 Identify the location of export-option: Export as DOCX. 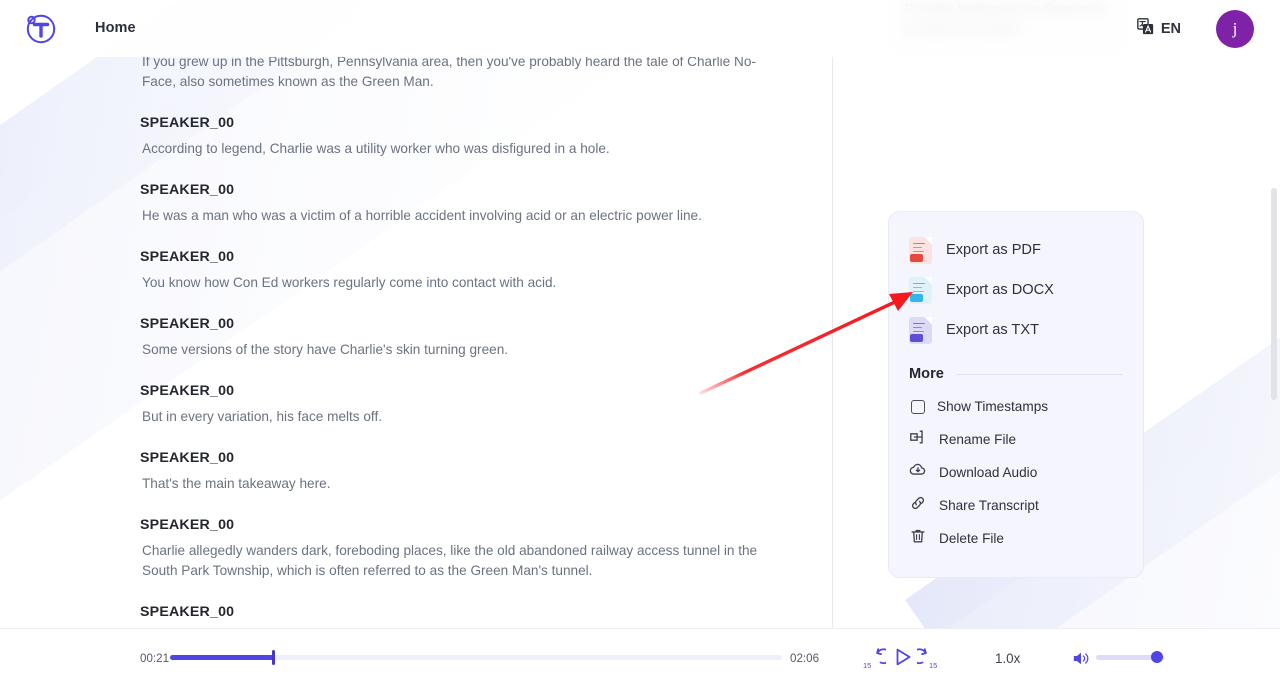
(1016, 290).